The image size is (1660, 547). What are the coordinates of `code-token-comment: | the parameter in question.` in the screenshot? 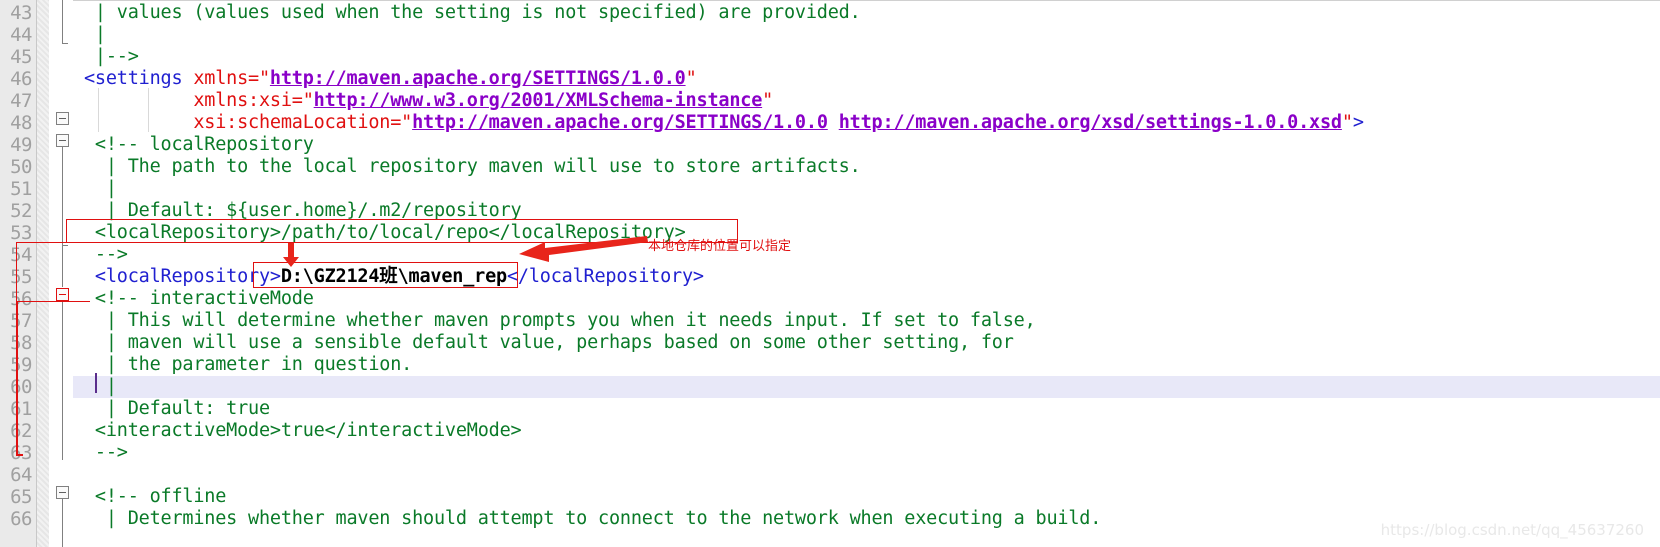 It's located at (243, 364).